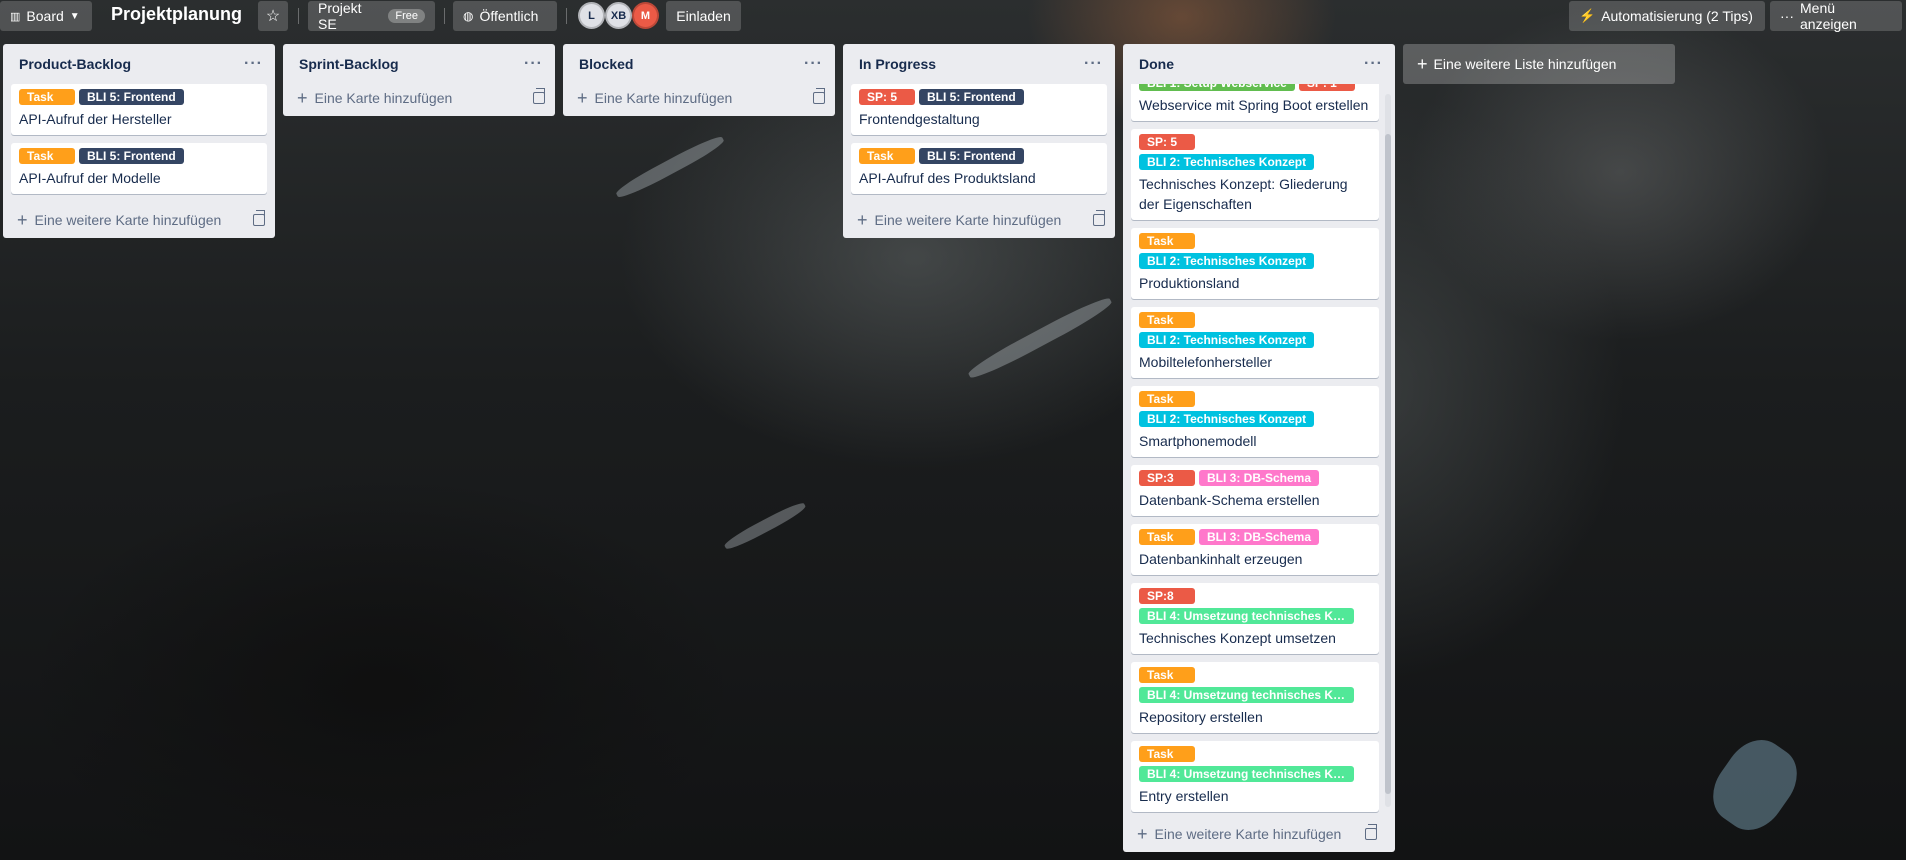 This screenshot has height=860, width=1906. Describe the element at coordinates (1206, 362) in the screenshot. I see `card-title: Mobiltelefonhersteller` at that location.